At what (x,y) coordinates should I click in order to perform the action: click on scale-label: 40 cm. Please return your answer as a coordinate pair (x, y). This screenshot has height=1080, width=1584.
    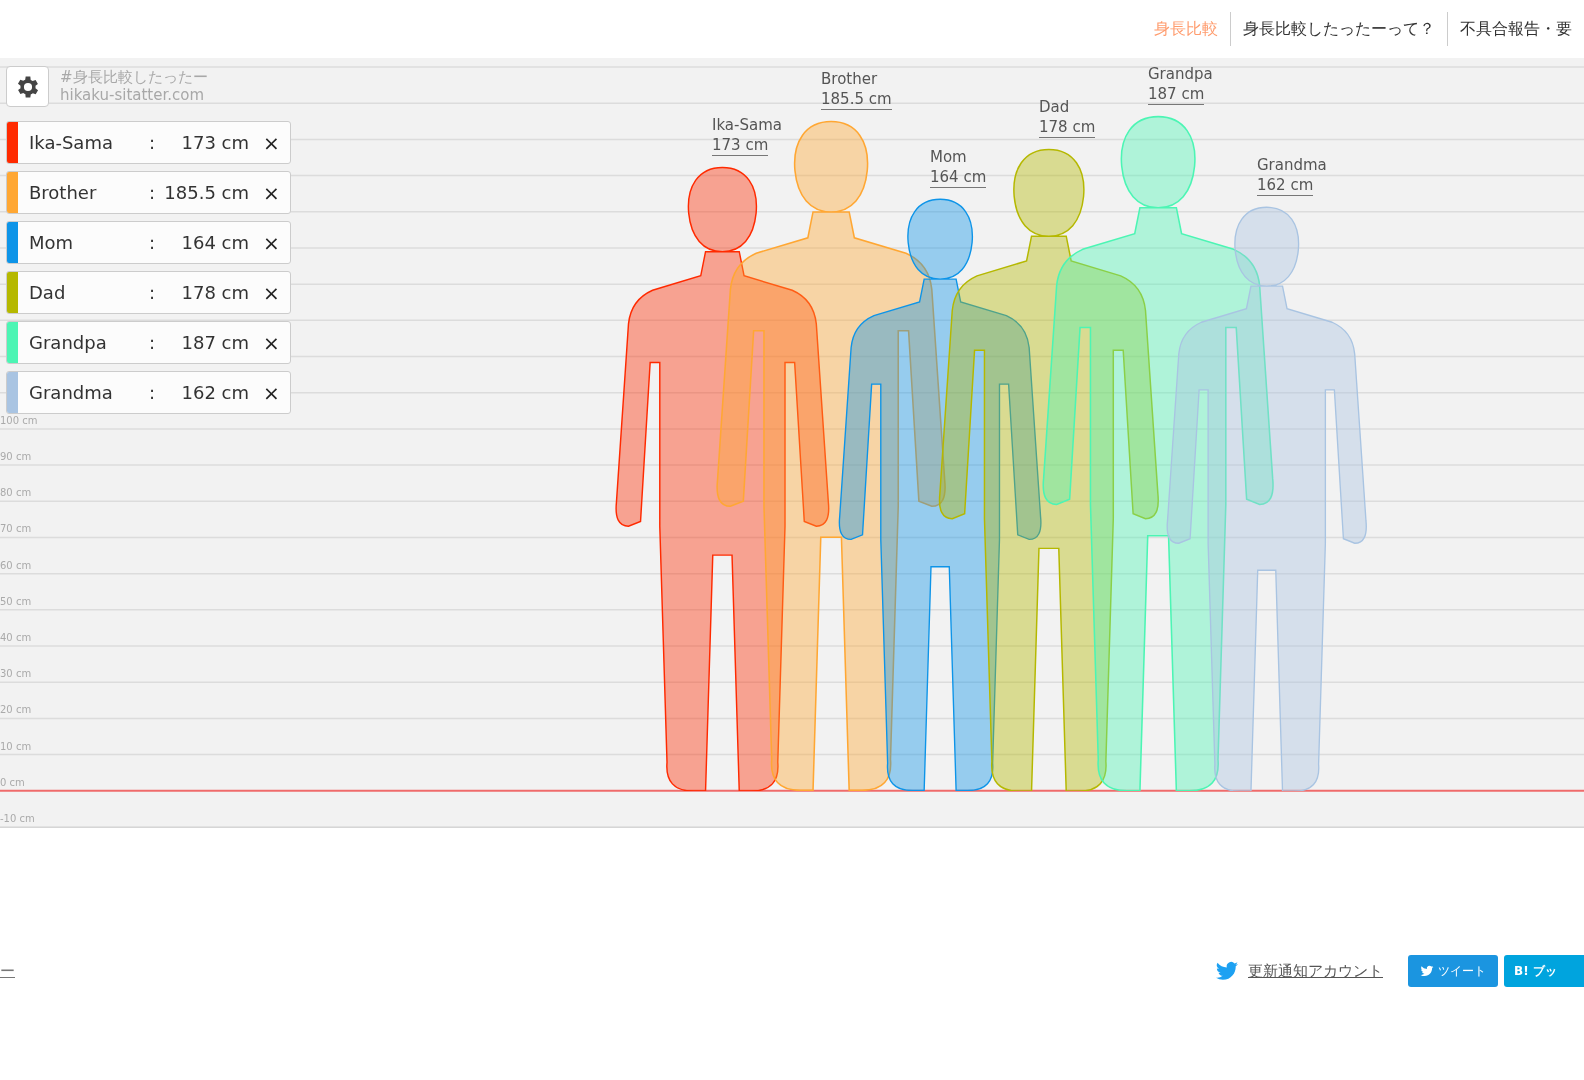
    Looking at the image, I should click on (16, 638).